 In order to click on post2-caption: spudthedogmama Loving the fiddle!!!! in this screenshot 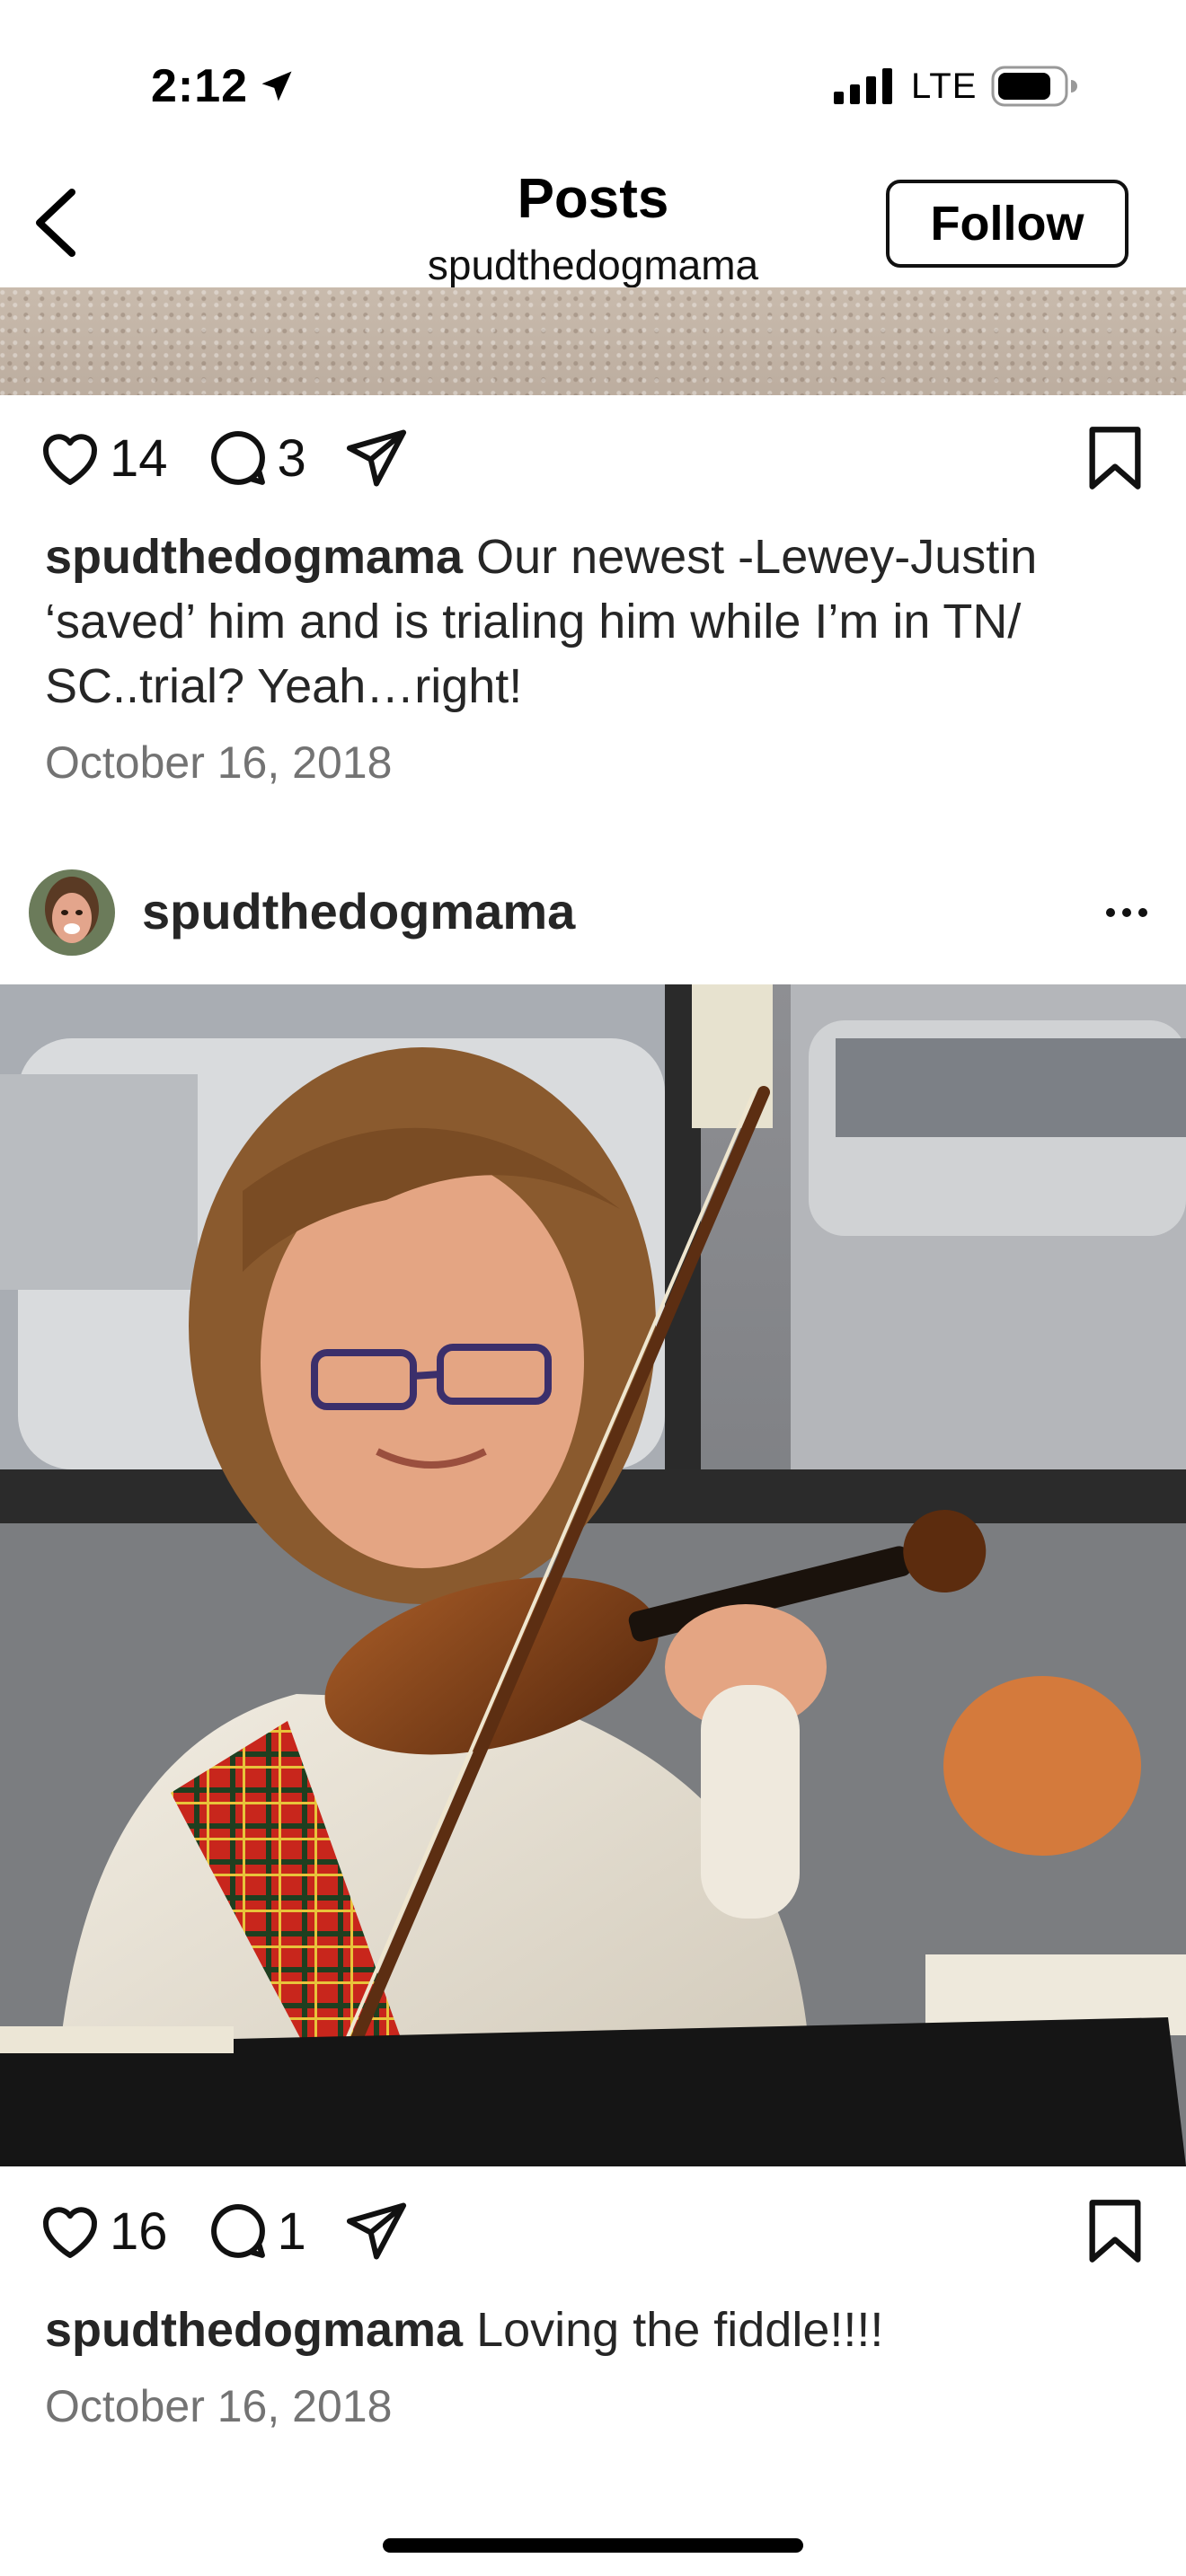, I will do `click(597, 2330)`.